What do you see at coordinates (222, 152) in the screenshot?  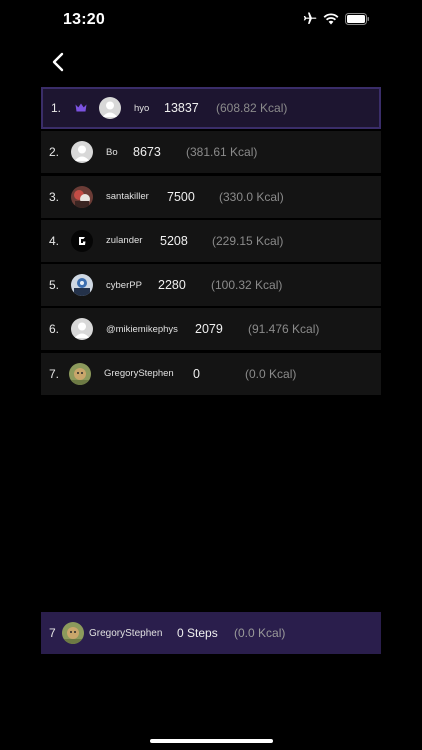 I see `kcal-value: (381.61 Kcal)` at bounding box center [222, 152].